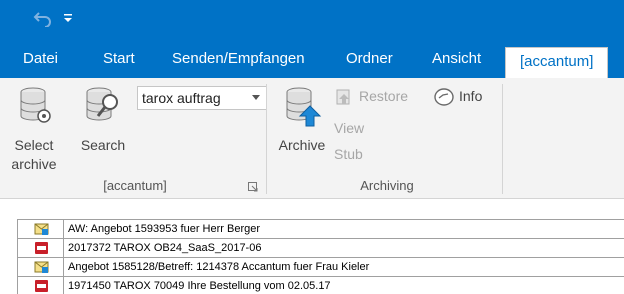 The width and height of the screenshot is (624, 294). What do you see at coordinates (135, 185) in the screenshot?
I see `group-label-accantum: [accantum]` at bounding box center [135, 185].